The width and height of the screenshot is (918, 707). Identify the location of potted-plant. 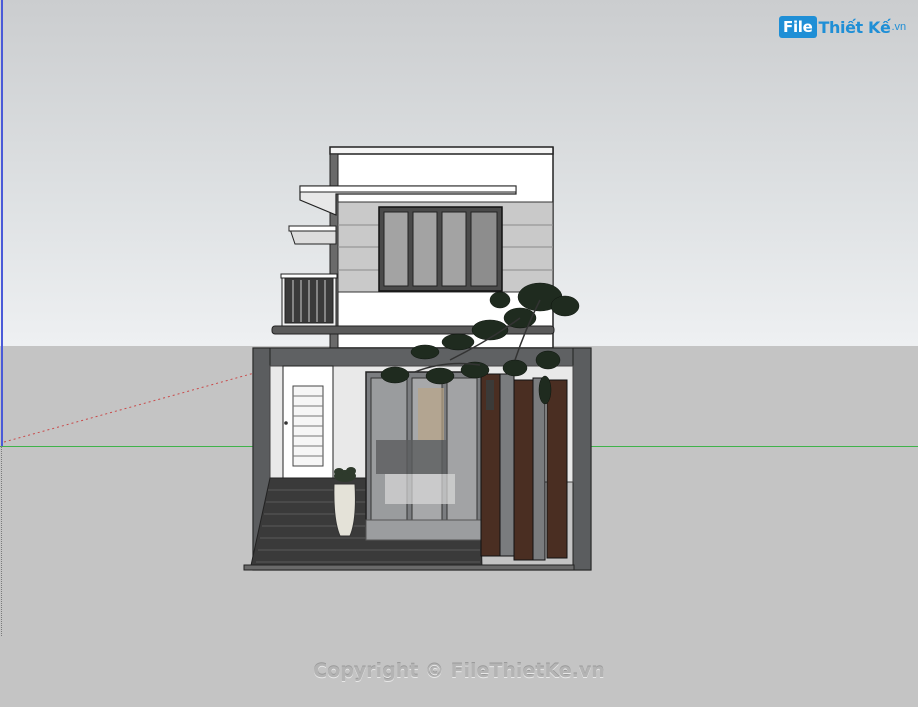
(344, 510).